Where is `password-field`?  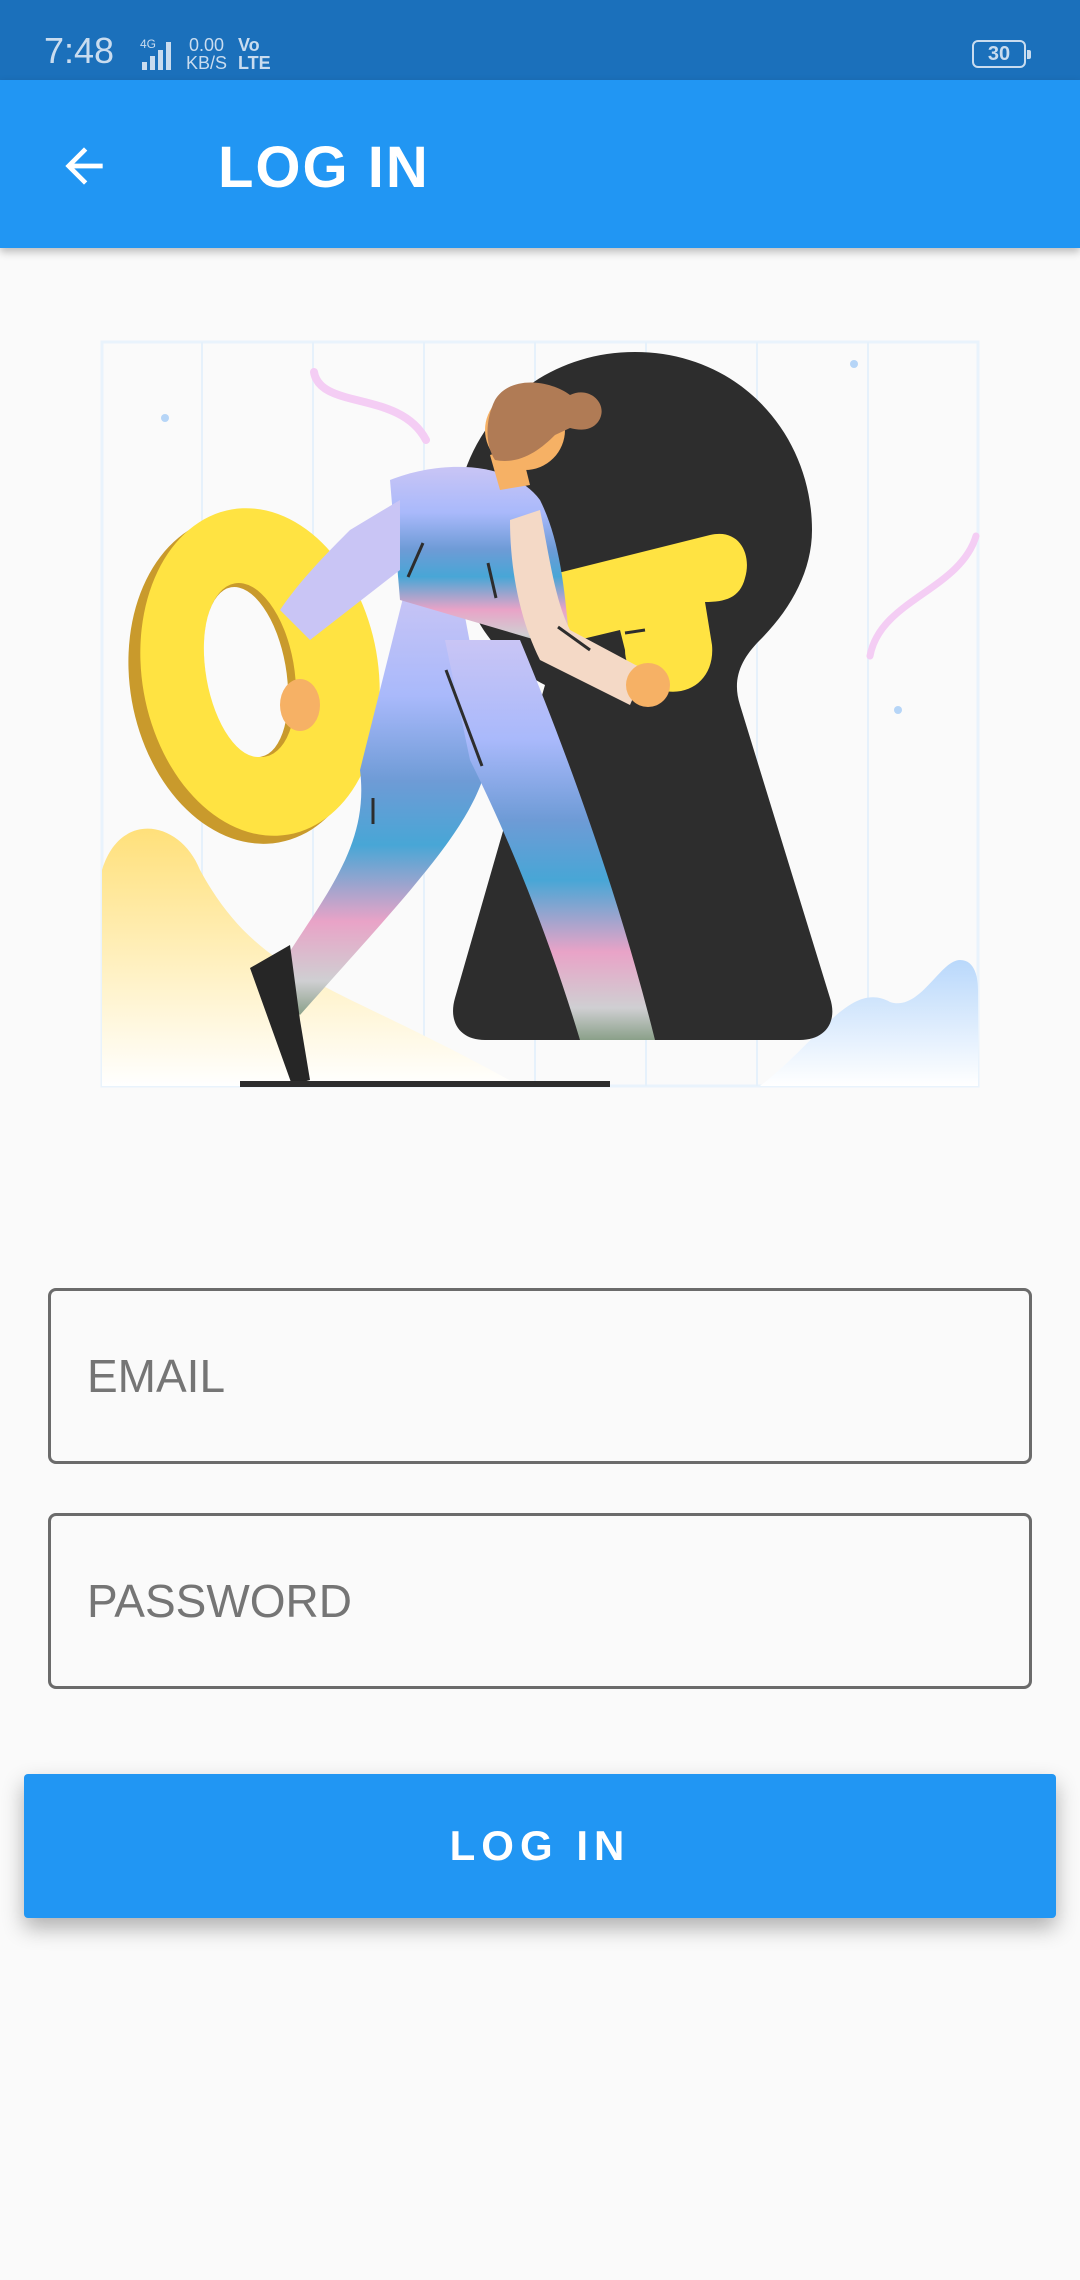
password-field is located at coordinates (540, 1601).